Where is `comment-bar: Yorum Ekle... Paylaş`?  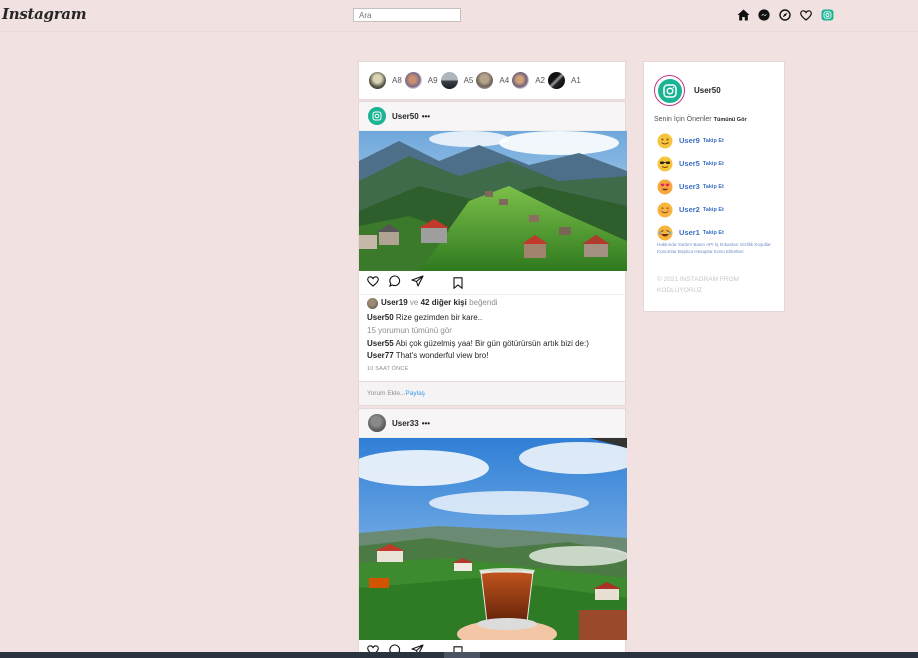 comment-bar: Yorum Ekle... Paylaş is located at coordinates (492, 393).